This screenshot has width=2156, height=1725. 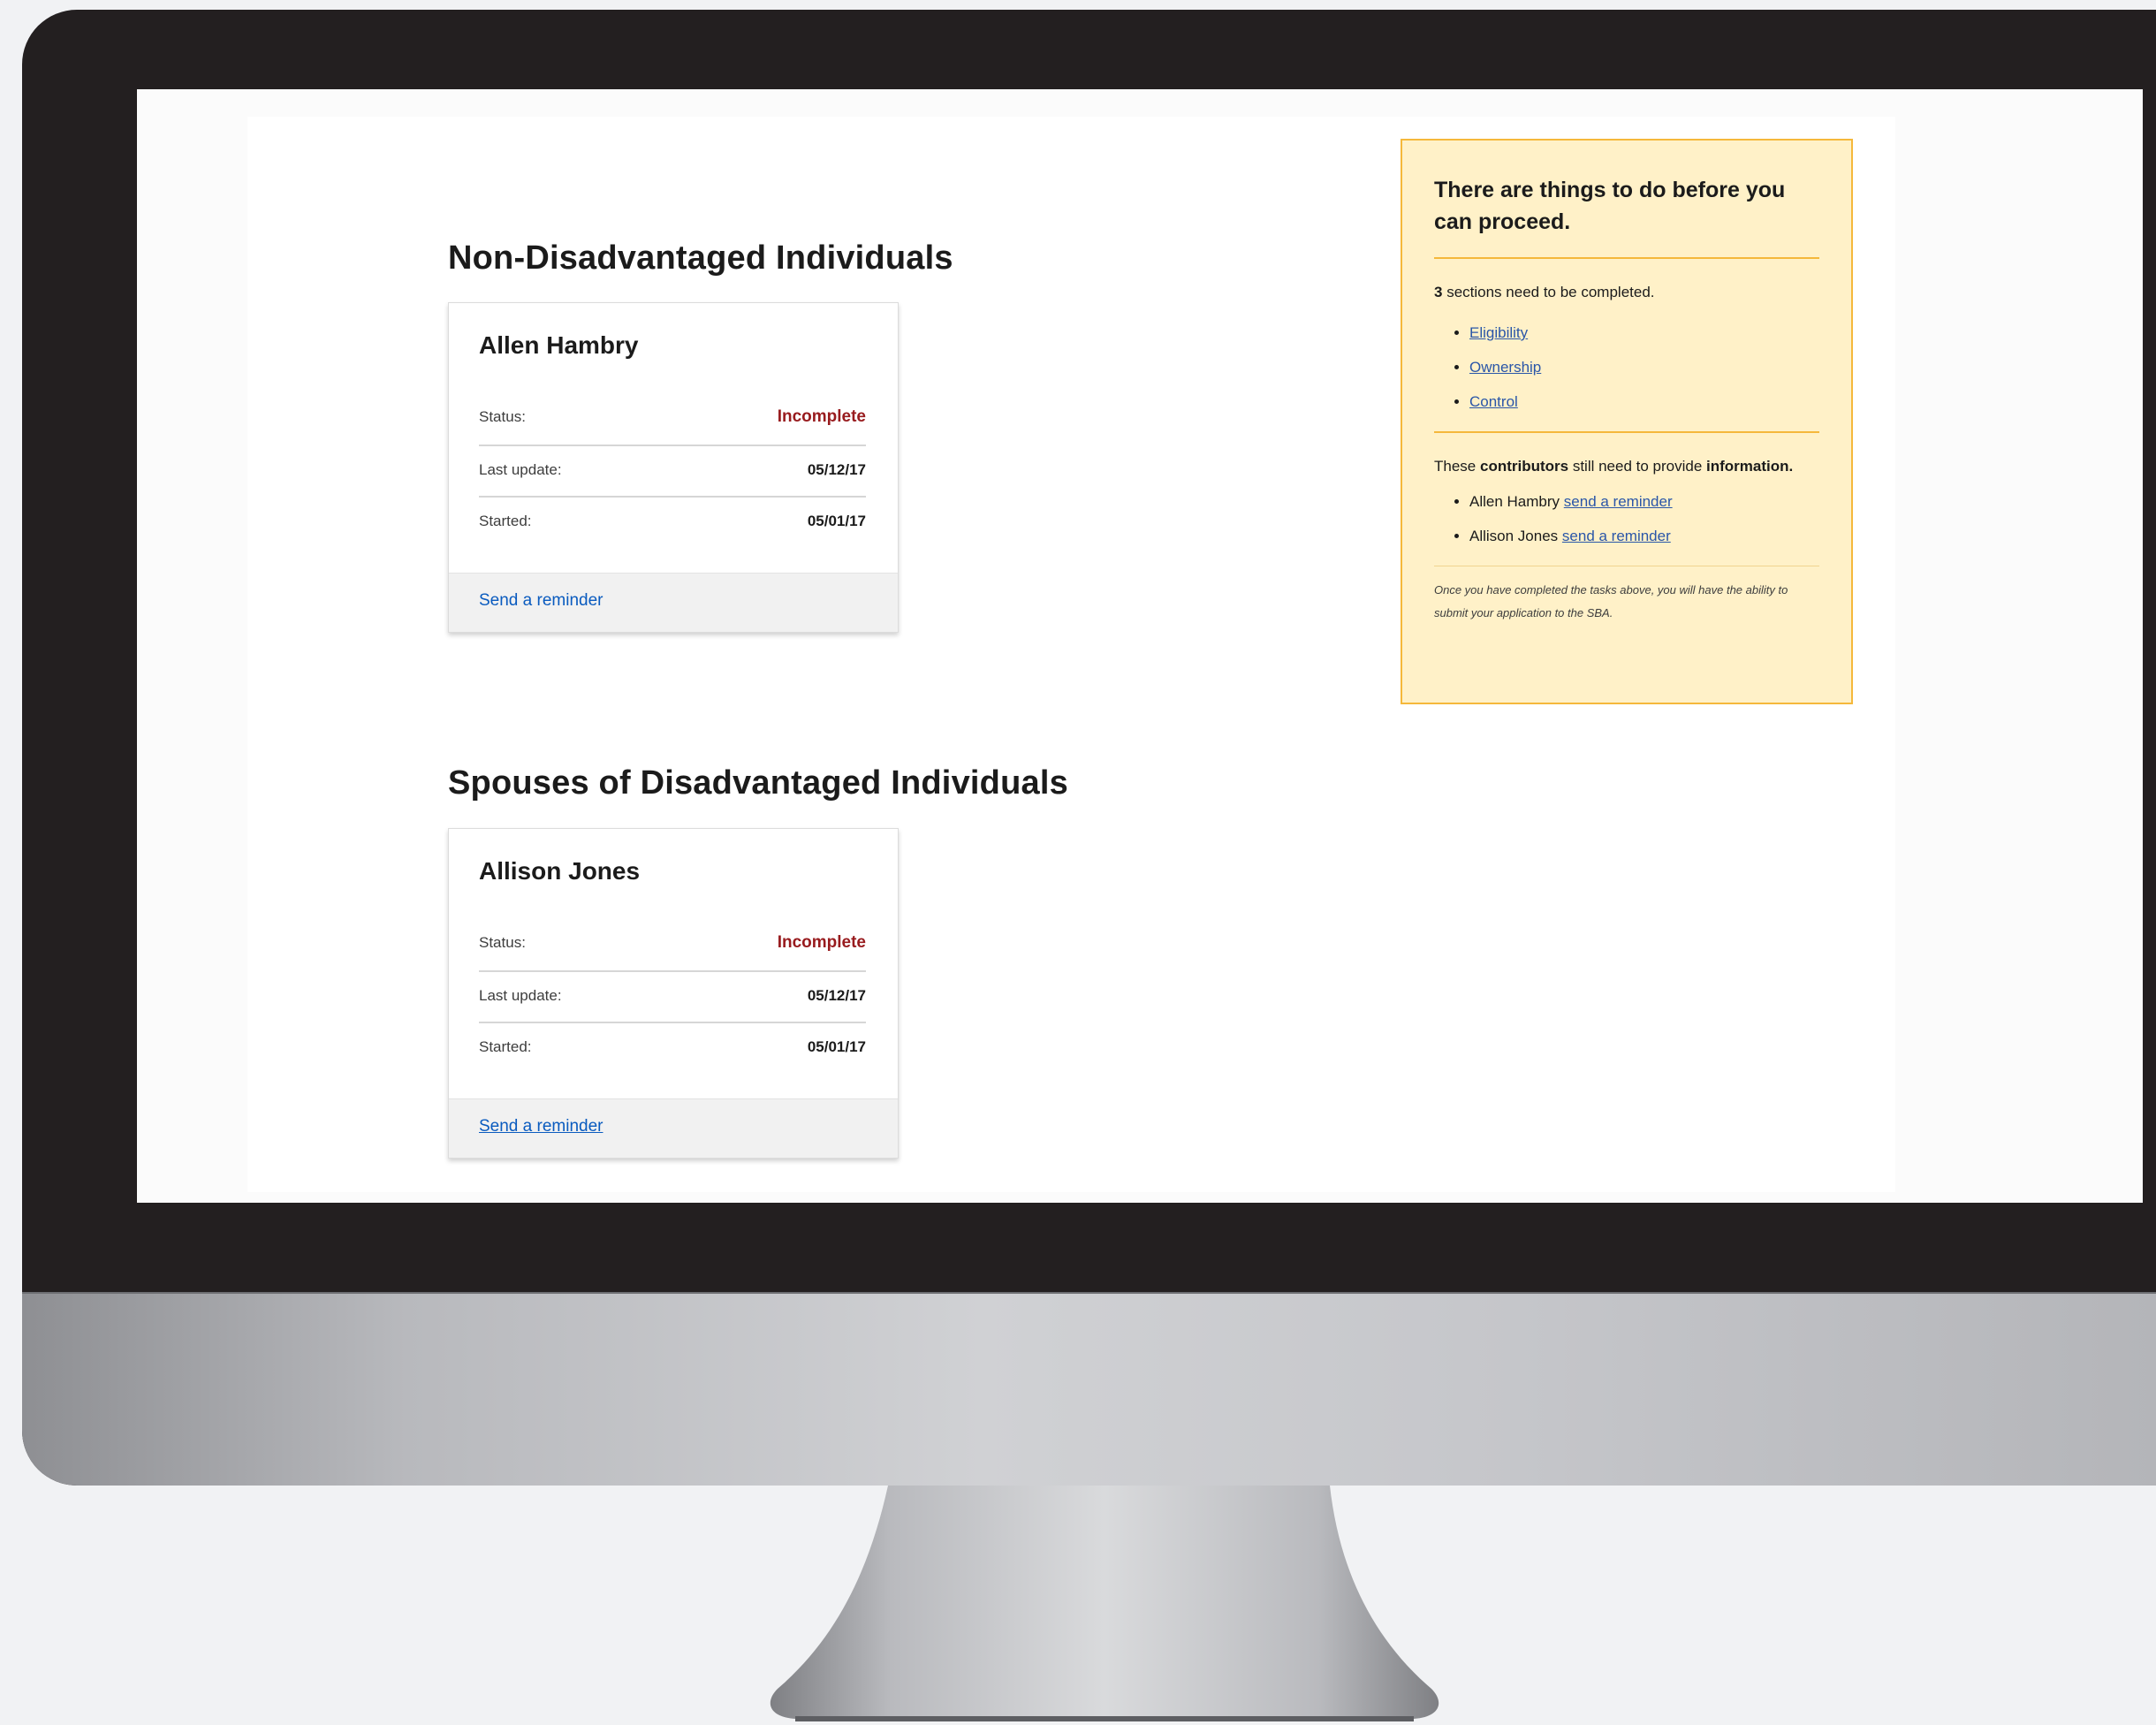 I want to click on control-link: Control, so click(x=1493, y=401).